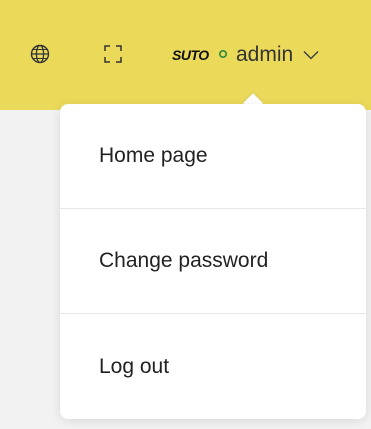 This screenshot has height=429, width=371. I want to click on user-menu-trigger: SUTO admin, so click(245, 55).